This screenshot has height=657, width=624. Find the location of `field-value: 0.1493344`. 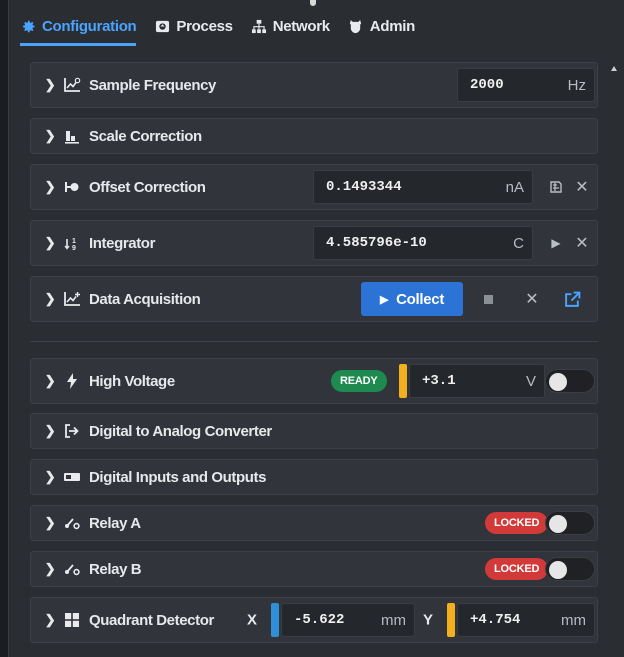

field-value: 0.1493344 is located at coordinates (364, 187).